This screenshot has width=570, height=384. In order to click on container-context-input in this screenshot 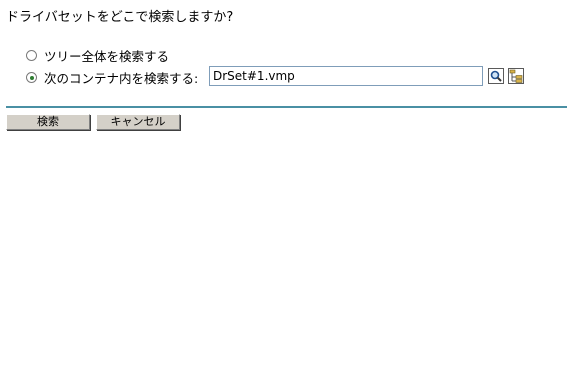, I will do `click(346, 76)`.